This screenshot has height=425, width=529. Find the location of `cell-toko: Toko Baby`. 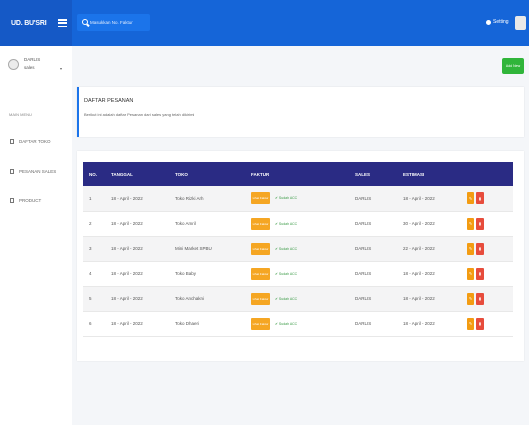

cell-toko: Toko Baby is located at coordinates (186, 273).